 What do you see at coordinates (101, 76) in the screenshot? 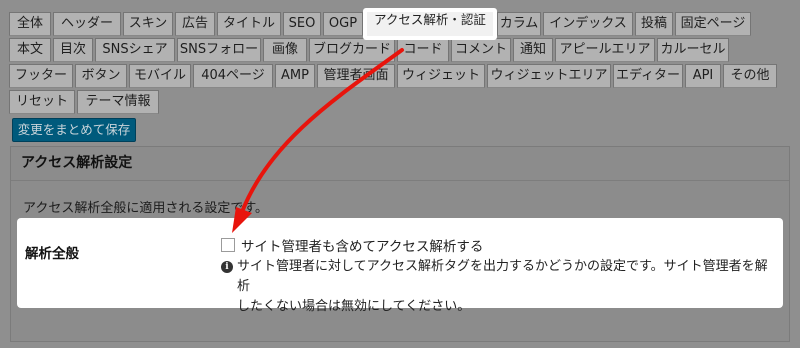
I see `tab-button: ボタン` at bounding box center [101, 76].